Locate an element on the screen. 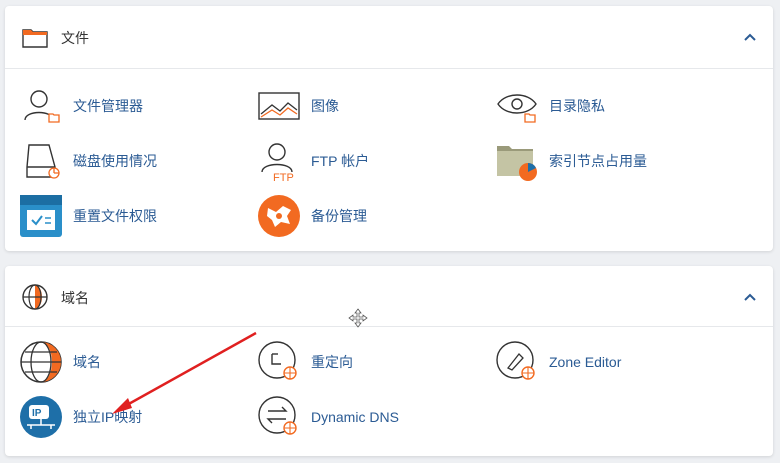  file-manager-icon is located at coordinates (41, 106).